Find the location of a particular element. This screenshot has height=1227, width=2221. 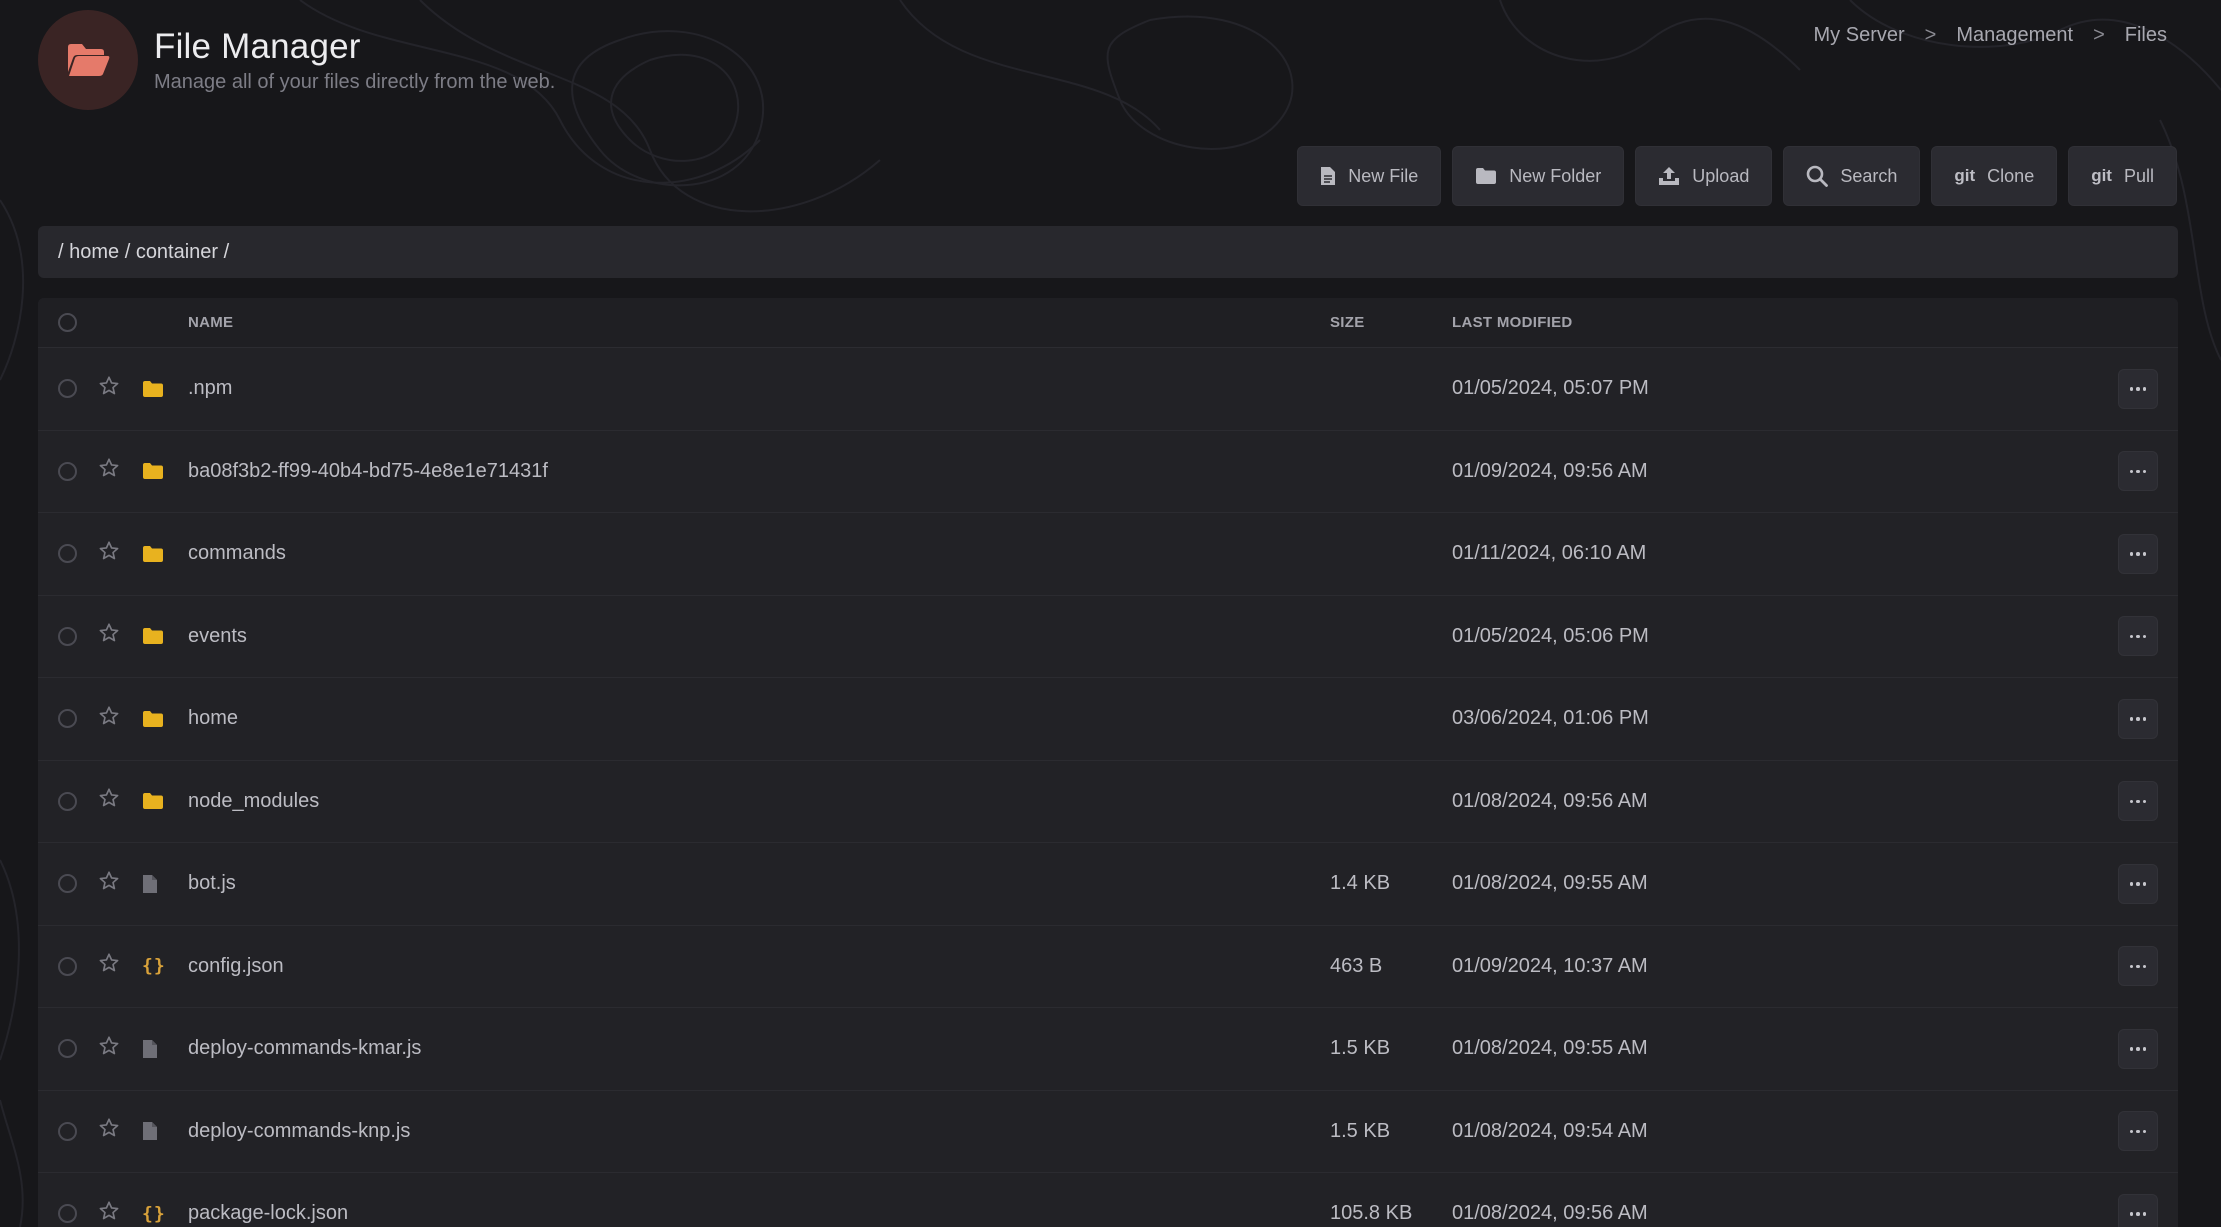

git-icon: git is located at coordinates (1965, 175).